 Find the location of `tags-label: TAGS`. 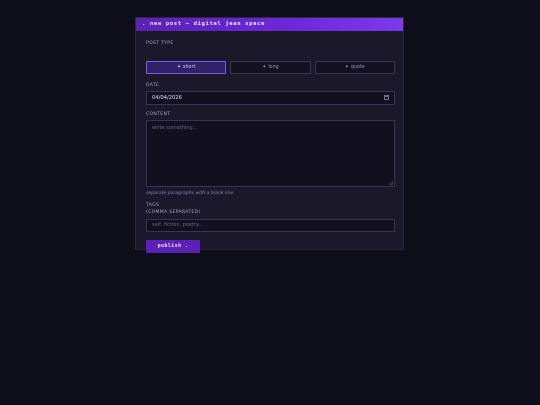

tags-label: TAGS is located at coordinates (153, 205).